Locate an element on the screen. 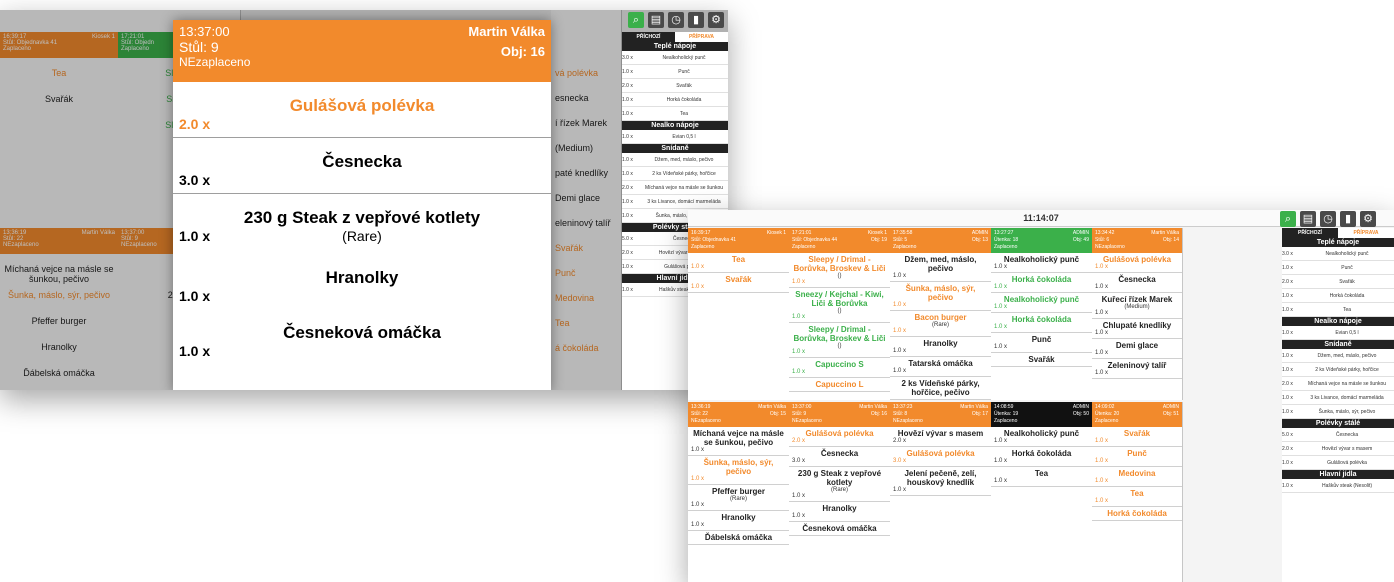 Image resolution: width=1394 pixels, height=582 pixels. category-item: 5.0 x Česnecka is located at coordinates (1338, 435).